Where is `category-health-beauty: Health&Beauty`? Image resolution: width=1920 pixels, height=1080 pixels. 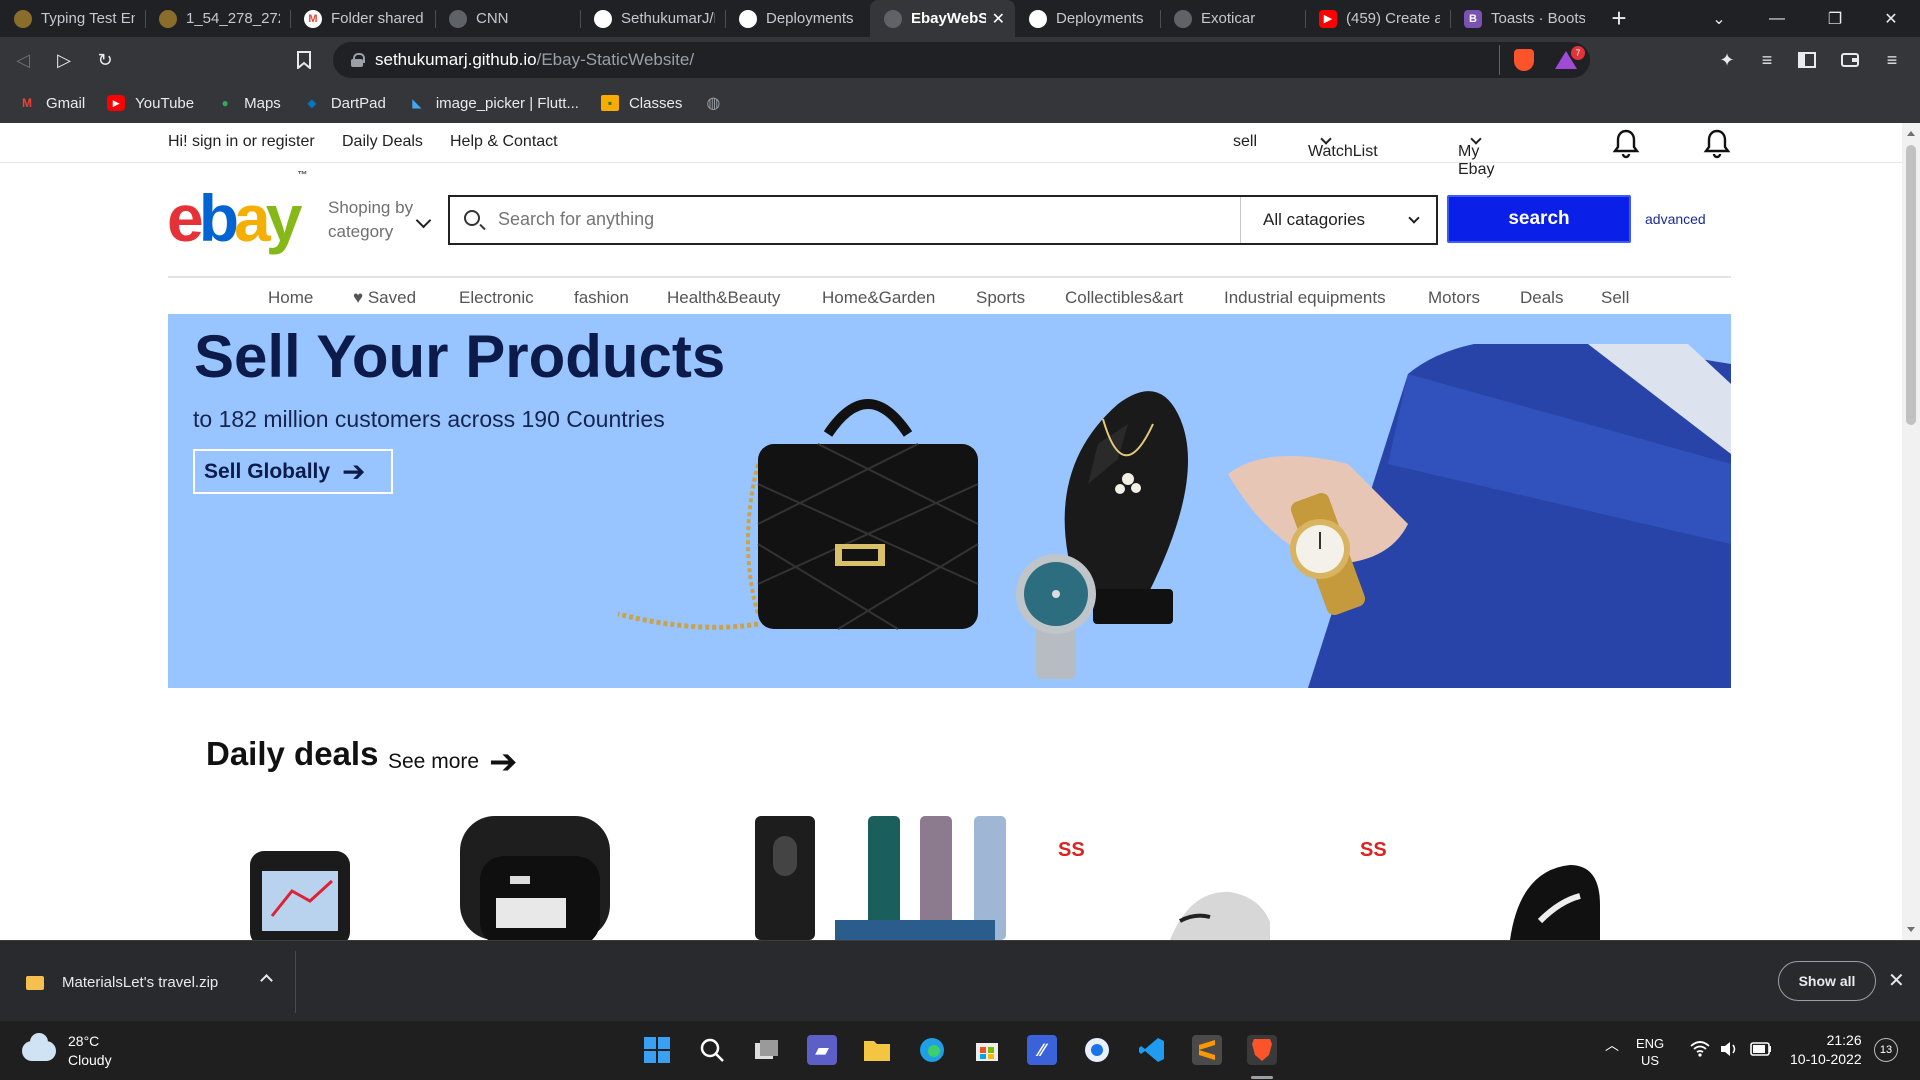
category-health-beauty: Health&Beauty is located at coordinates (723, 298).